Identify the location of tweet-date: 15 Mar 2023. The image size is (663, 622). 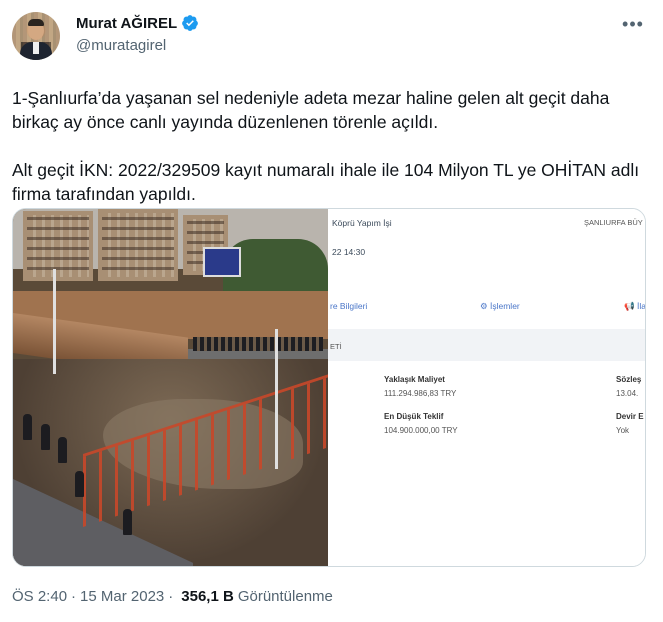
(122, 596).